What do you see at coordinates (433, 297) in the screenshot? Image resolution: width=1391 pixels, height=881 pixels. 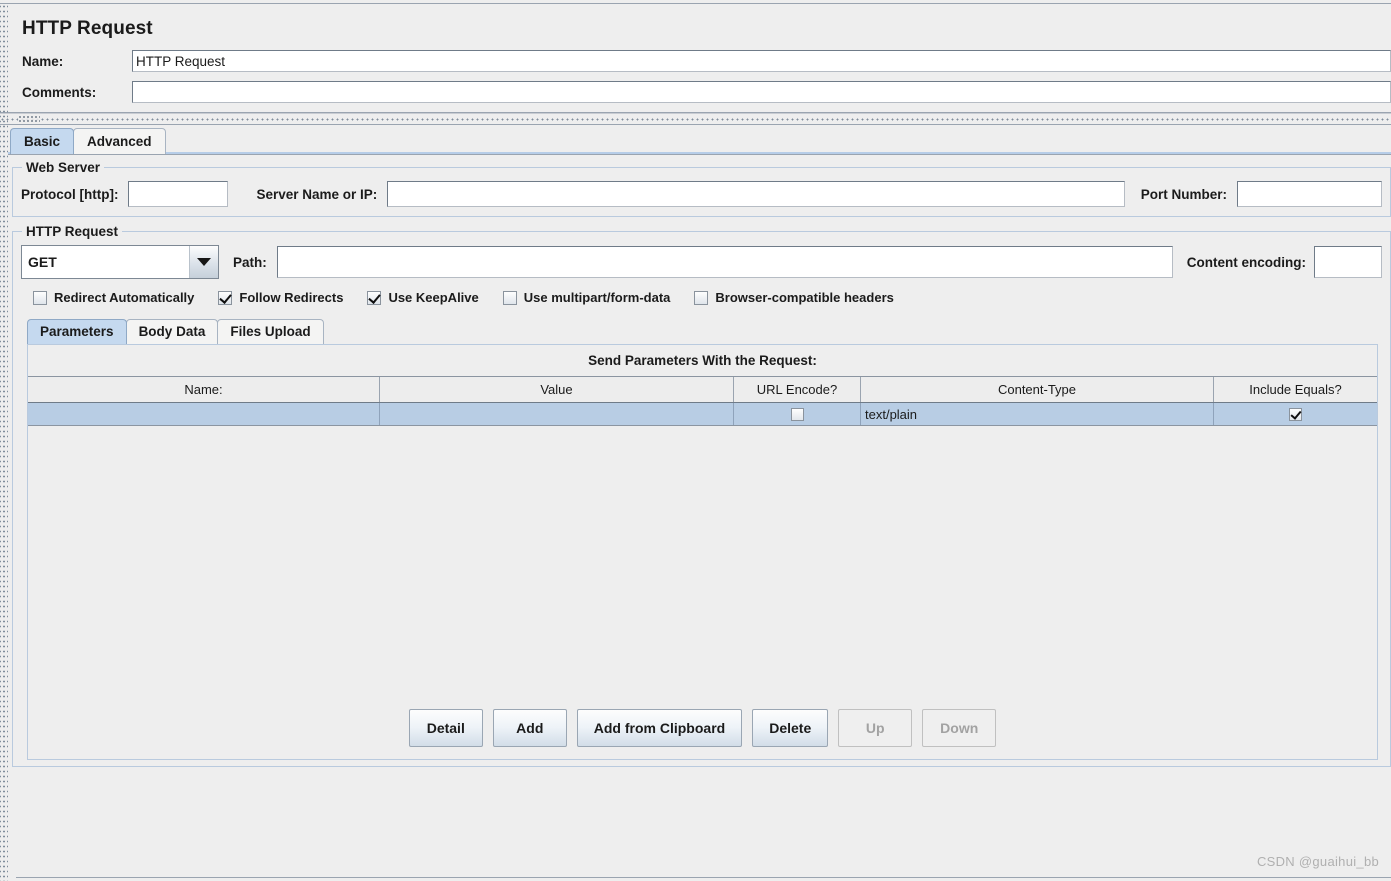 I see `checkbox-label: Use KeepAlive` at bounding box center [433, 297].